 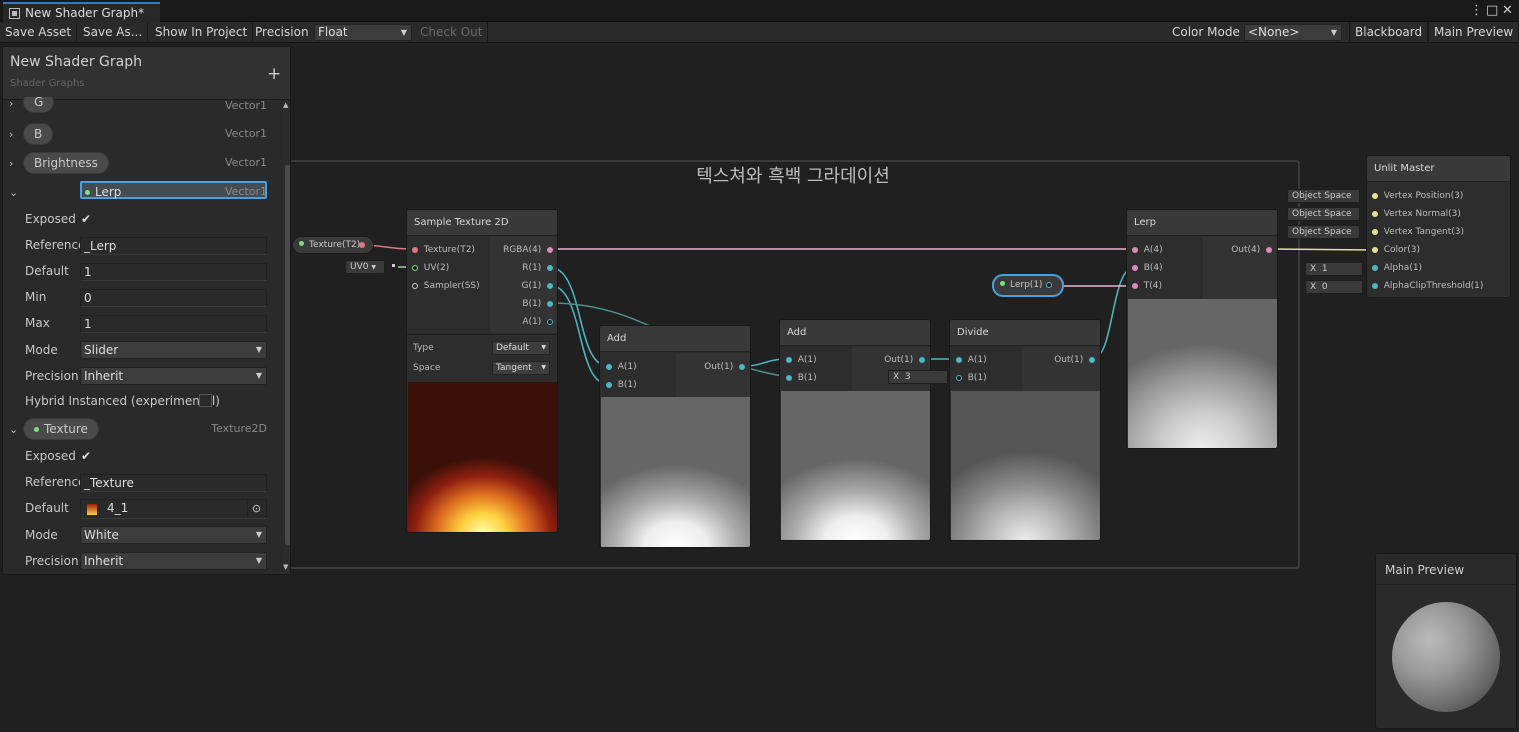 I want to click on output-port-g: G(1), so click(x=537, y=286).